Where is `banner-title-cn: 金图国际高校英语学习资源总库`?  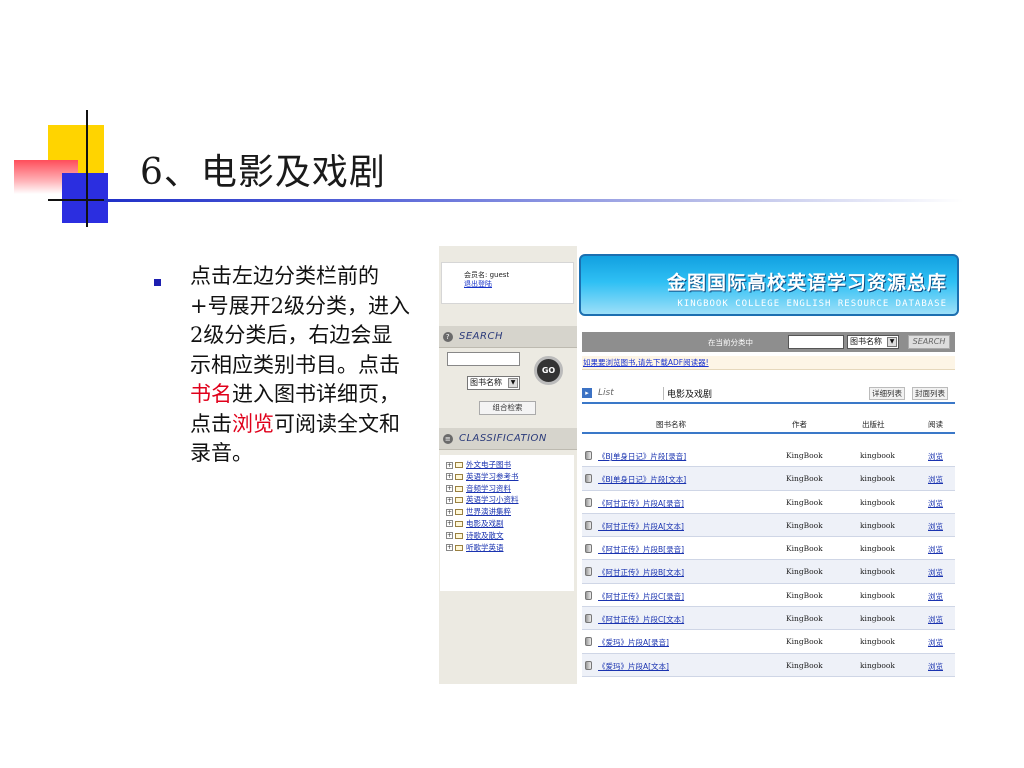 banner-title-cn: 金图国际高校英语学习资源总库 is located at coordinates (806, 283).